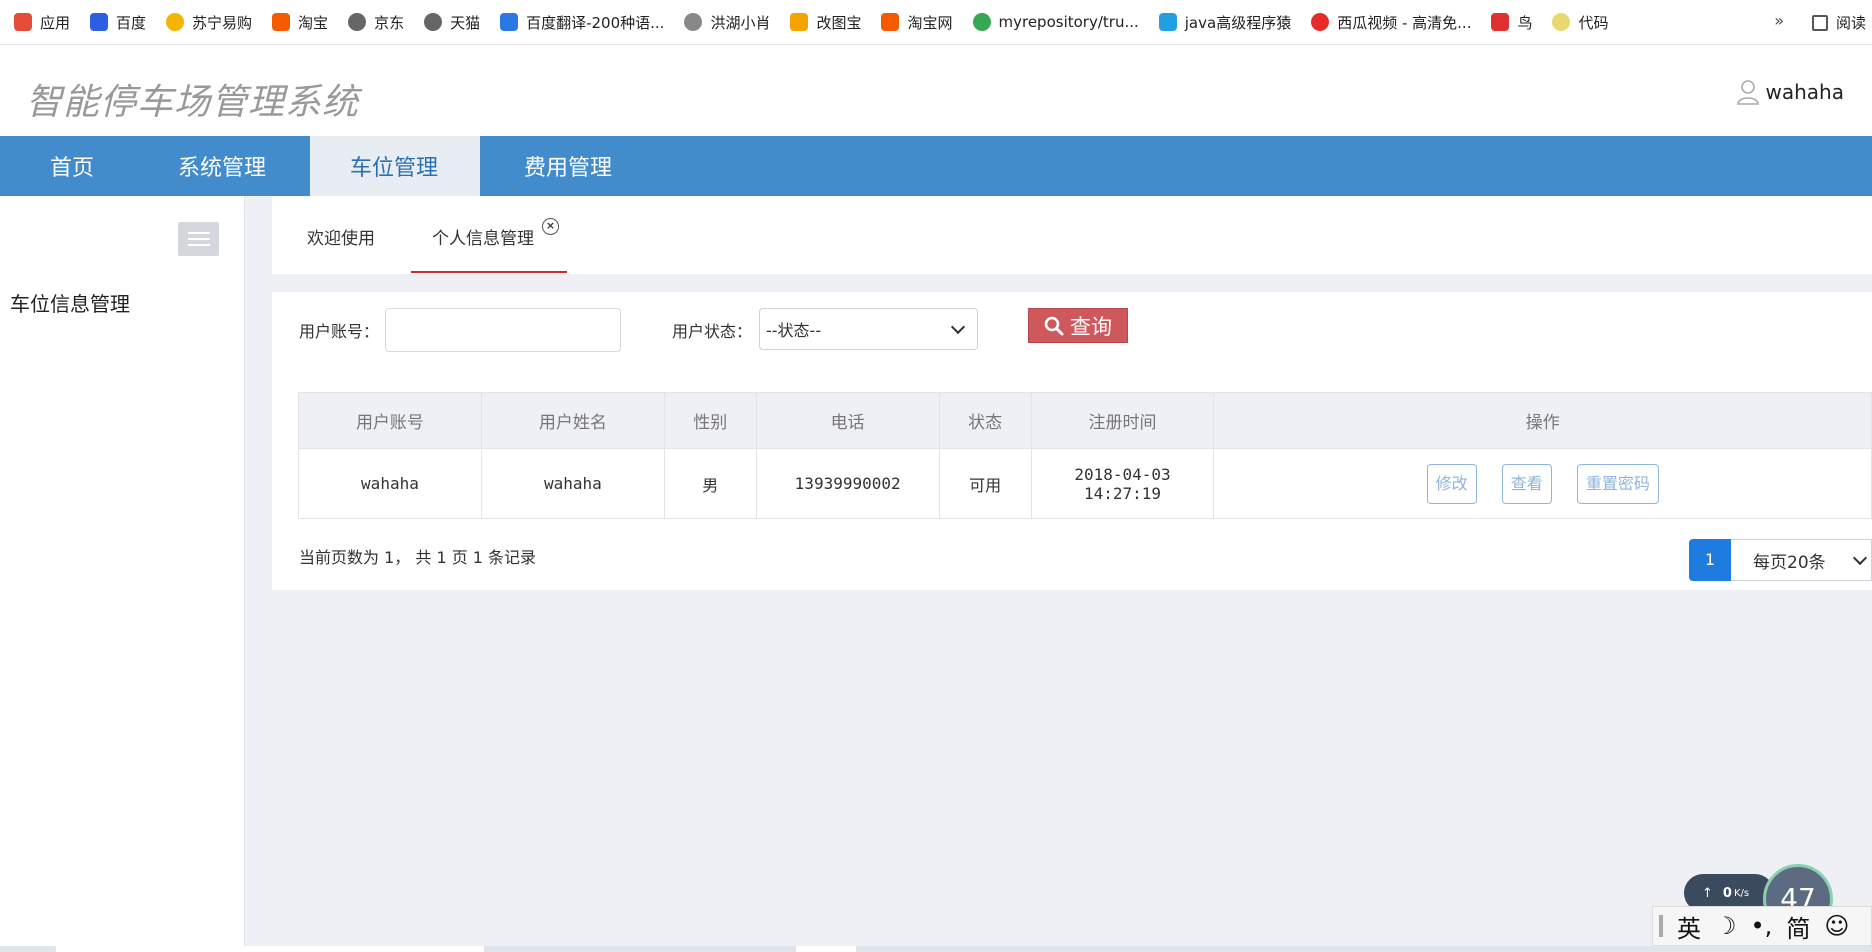 Image resolution: width=1872 pixels, height=952 pixels. I want to click on close-icon: ×, so click(550, 226).